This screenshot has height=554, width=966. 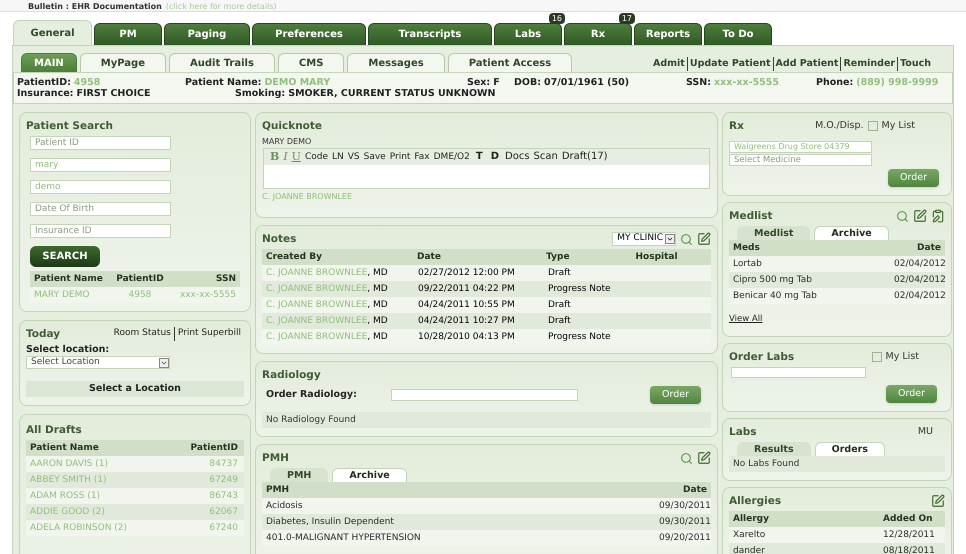 I want to click on toolbar-button: Scan, so click(x=546, y=157).